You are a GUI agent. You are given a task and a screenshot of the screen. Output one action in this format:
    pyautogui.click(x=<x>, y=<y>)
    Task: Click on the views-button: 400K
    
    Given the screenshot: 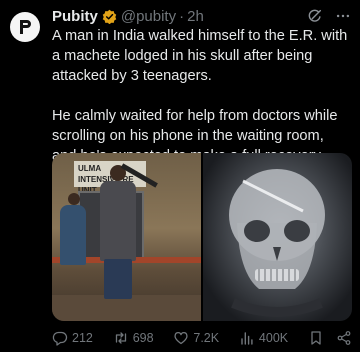 What is the action you would take?
    pyautogui.click(x=263, y=338)
    